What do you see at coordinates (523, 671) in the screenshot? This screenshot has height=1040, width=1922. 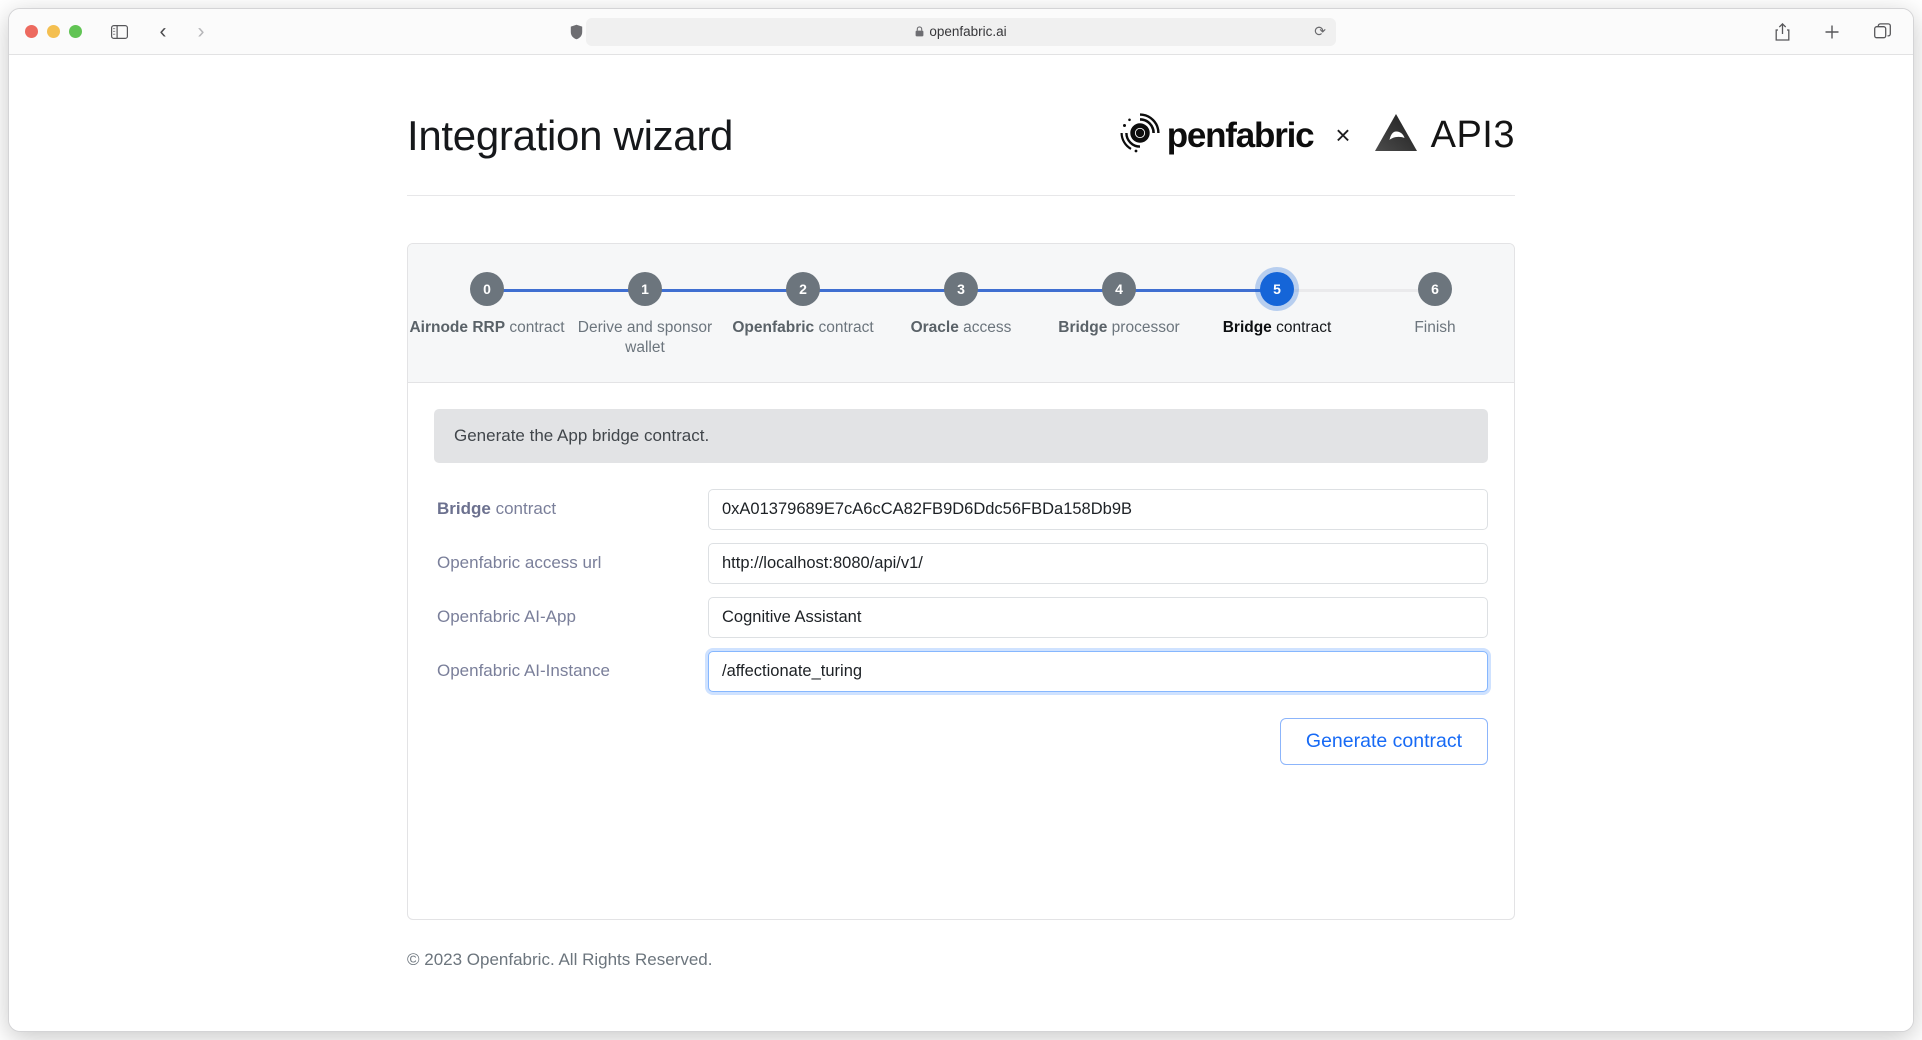 I see `label-rest-openfabric-ai-instance: Openfabric AI-Instance` at bounding box center [523, 671].